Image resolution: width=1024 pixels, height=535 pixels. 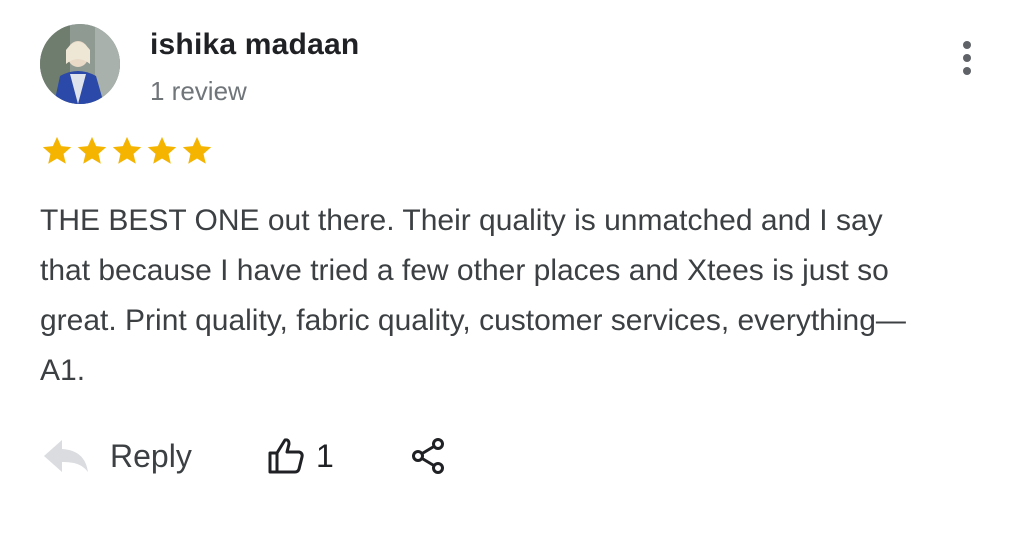 What do you see at coordinates (66, 456) in the screenshot?
I see `reply-arrow-icon` at bounding box center [66, 456].